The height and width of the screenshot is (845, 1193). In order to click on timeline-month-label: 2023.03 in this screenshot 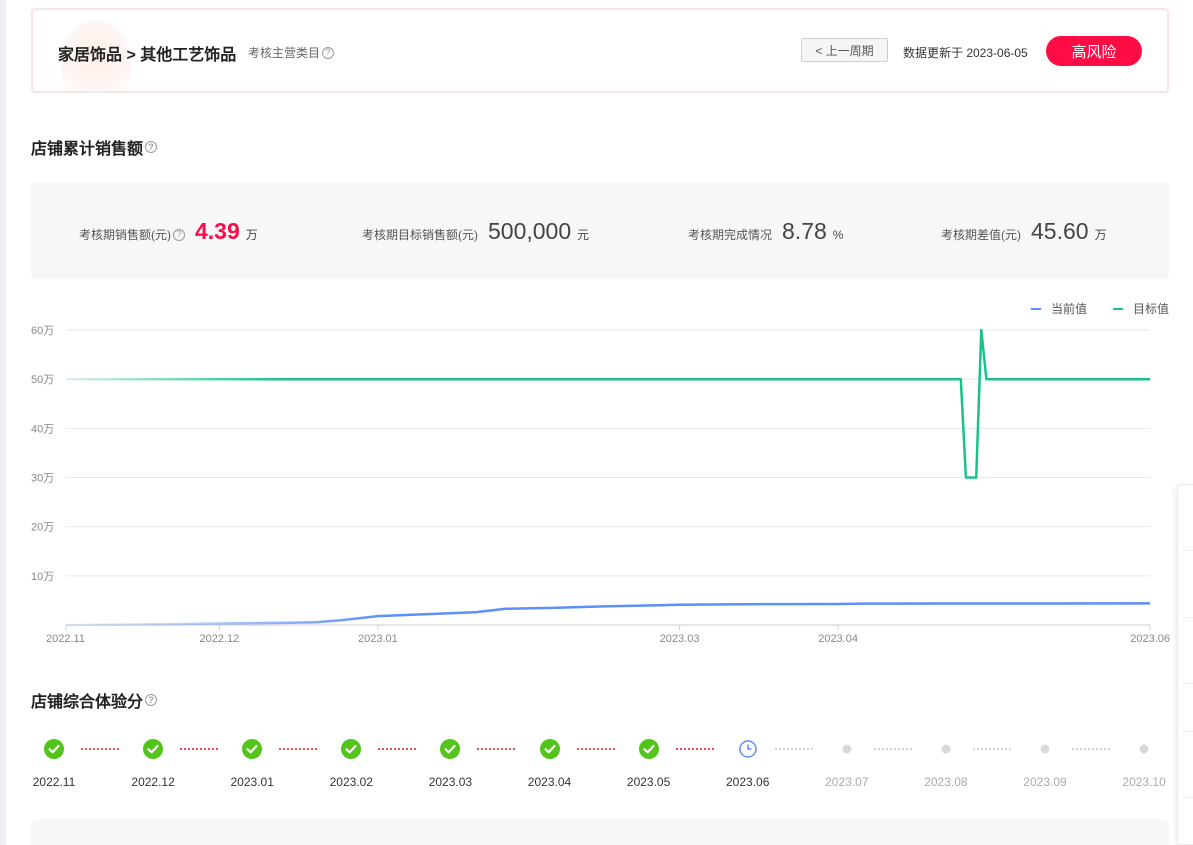, I will do `click(450, 782)`.